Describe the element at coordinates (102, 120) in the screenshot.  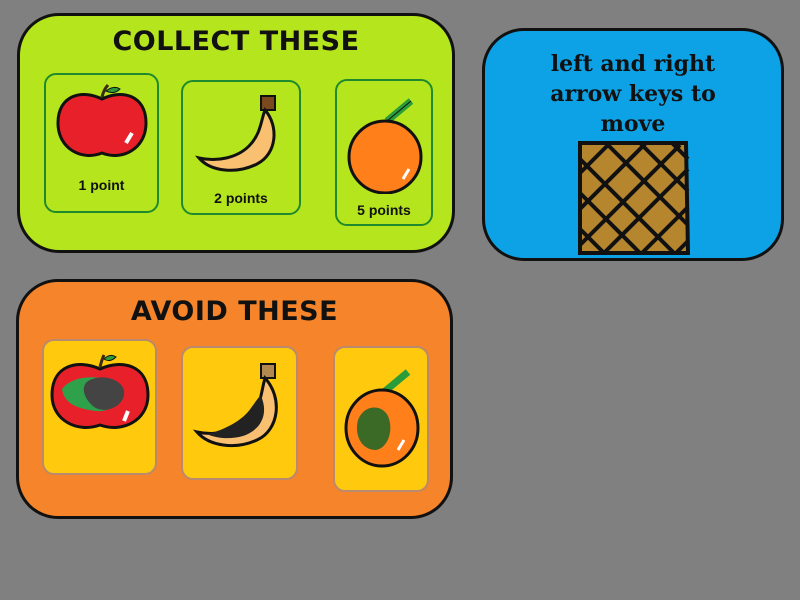
I see `apple-icon` at that location.